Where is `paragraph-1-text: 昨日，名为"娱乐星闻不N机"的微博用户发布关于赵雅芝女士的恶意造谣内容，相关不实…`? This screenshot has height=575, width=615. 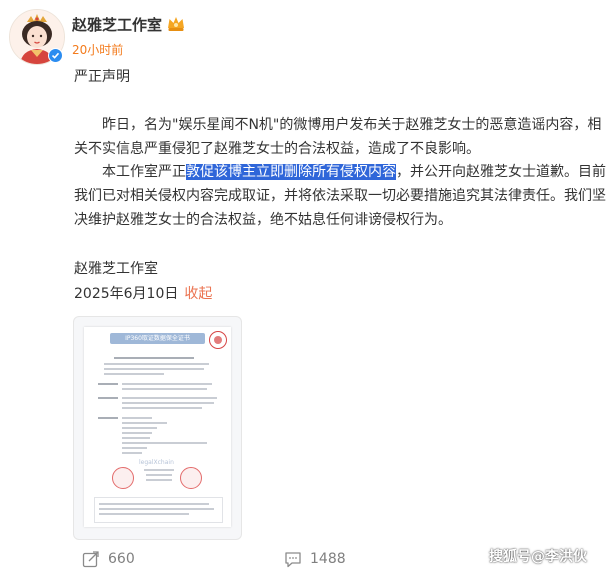
paragraph-1-text: 昨日，名为"娱乐星闻不N机"的微博用户发布关于赵雅芝女士的恶意造谣内容，相关不实… is located at coordinates (338, 137).